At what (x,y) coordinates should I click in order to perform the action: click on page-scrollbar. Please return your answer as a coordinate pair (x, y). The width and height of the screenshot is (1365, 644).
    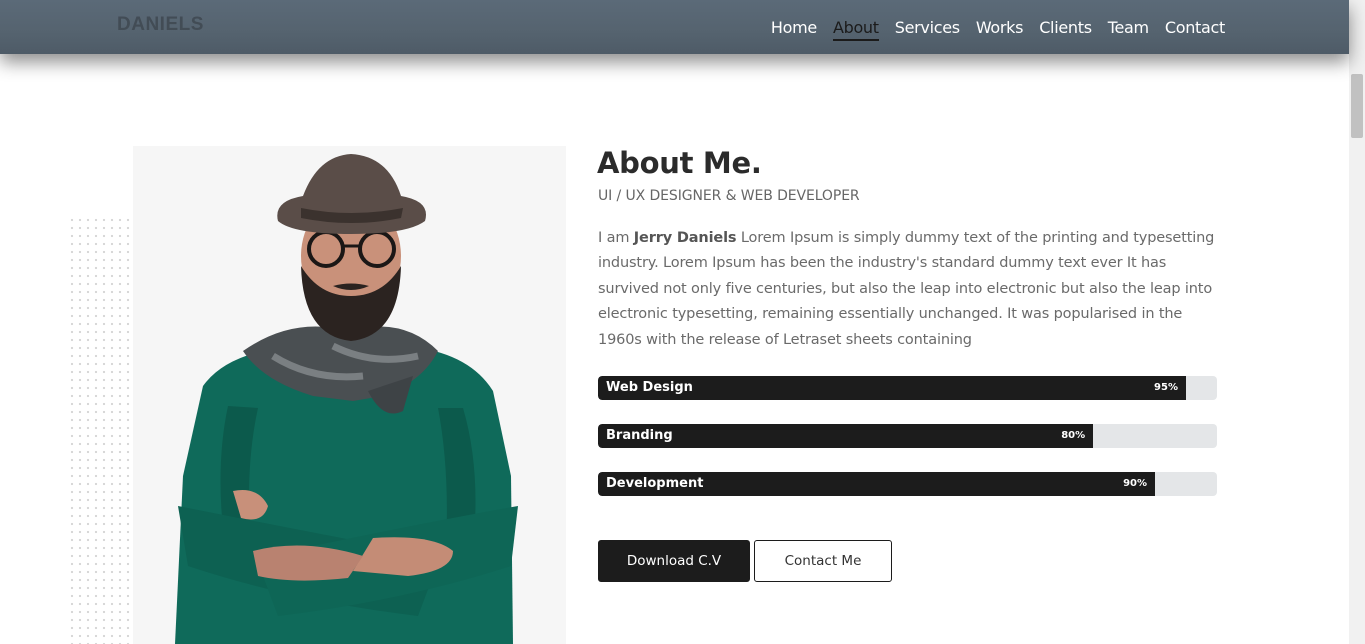
    Looking at the image, I should click on (1357, 322).